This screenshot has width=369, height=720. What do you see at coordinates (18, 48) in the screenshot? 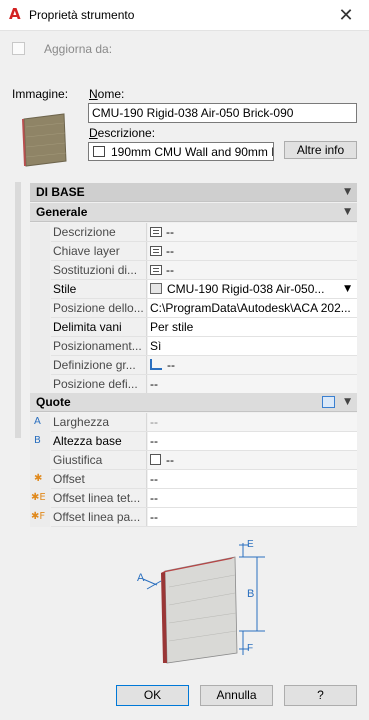
I see `update-from-checkbox` at bounding box center [18, 48].